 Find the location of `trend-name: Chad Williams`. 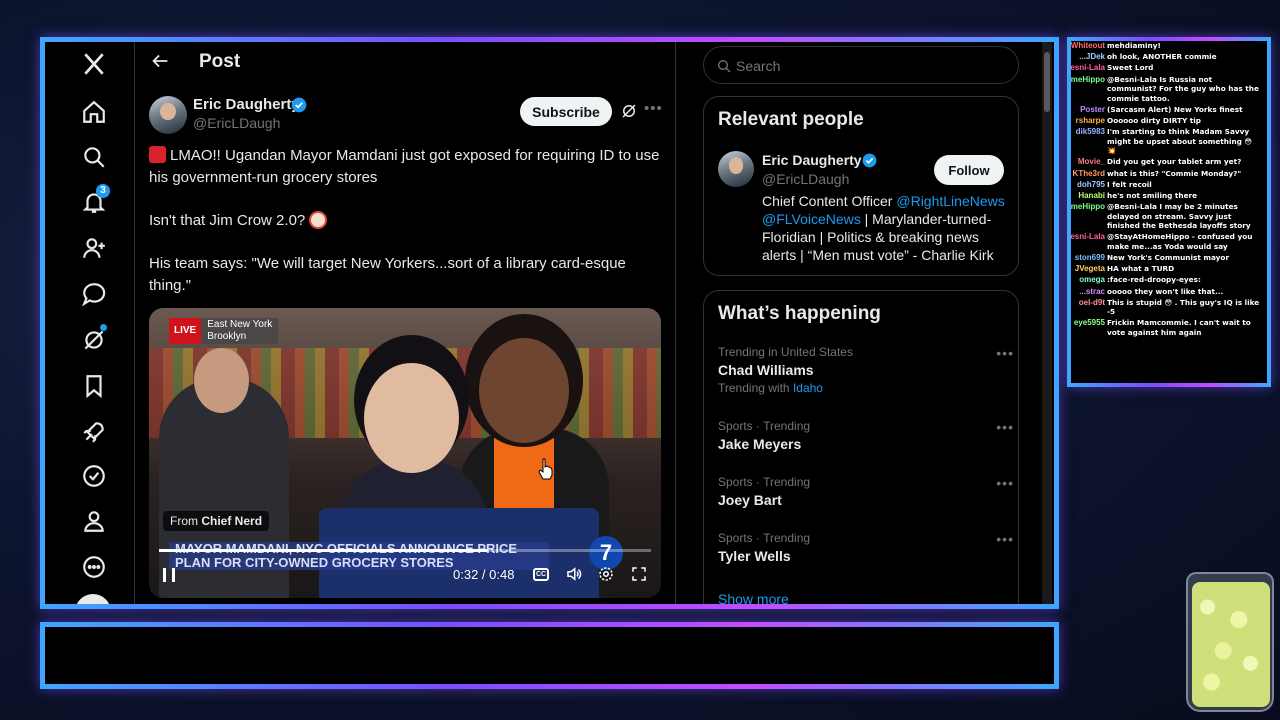

trend-name: Chad Williams is located at coordinates (766, 370).